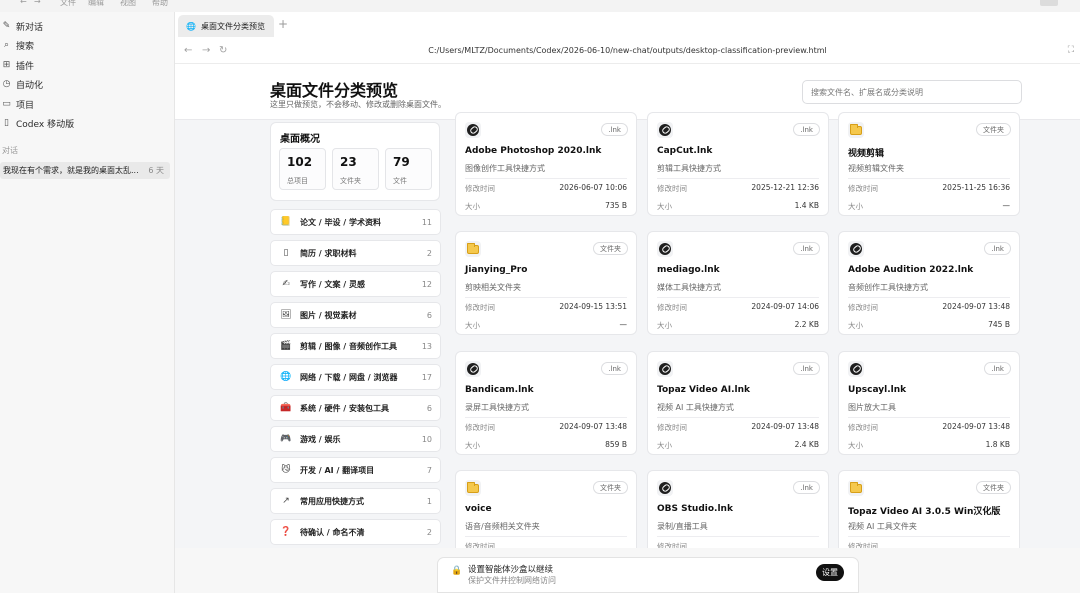  I want to click on menu-edit: 编辑, so click(96, 4).